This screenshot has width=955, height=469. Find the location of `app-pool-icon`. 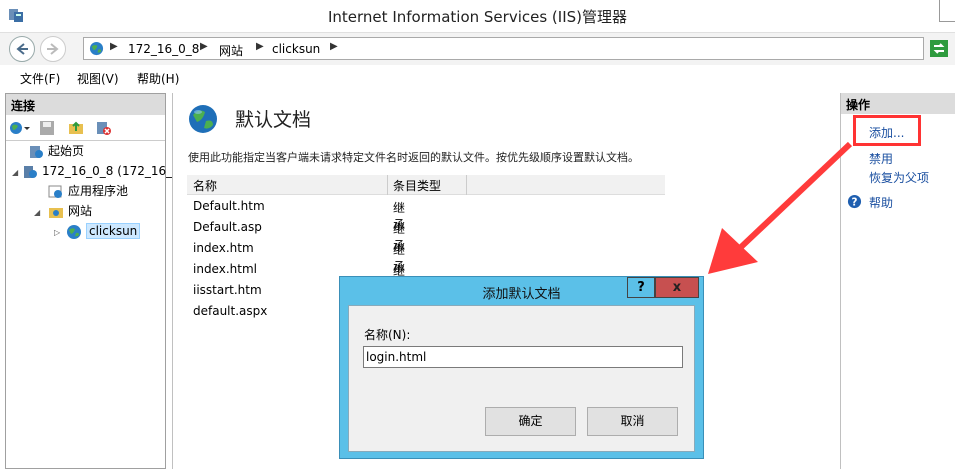

app-pool-icon is located at coordinates (55, 191).